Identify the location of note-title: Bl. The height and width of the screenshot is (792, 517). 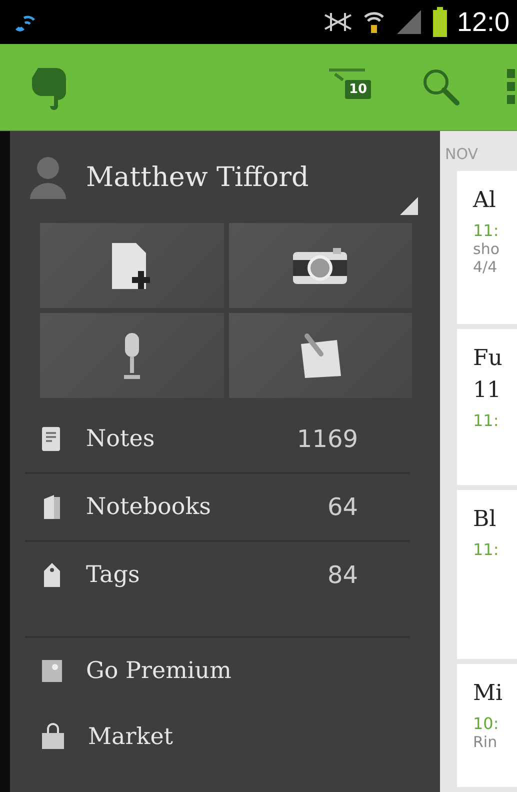
(485, 520).